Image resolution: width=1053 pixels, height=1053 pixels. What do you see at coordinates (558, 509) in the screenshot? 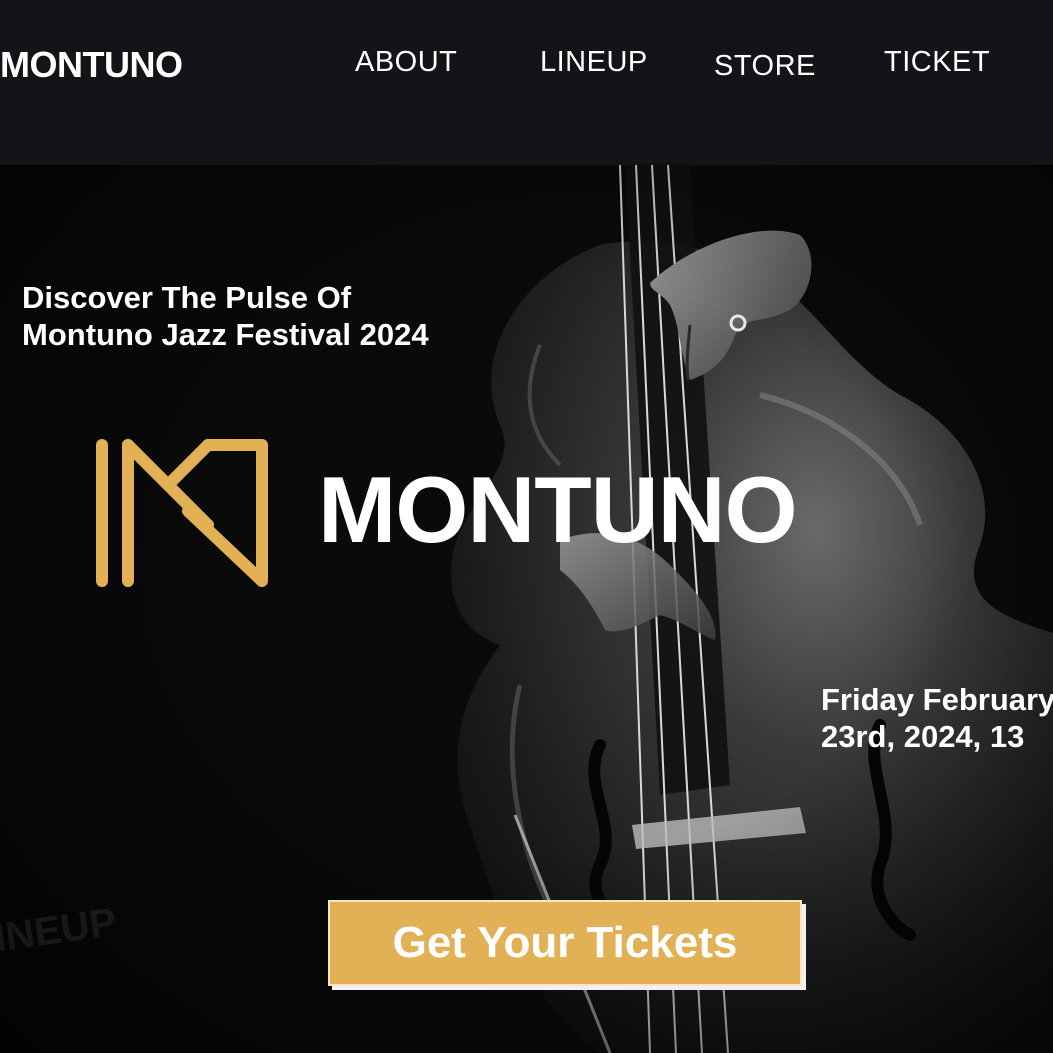
I see `festival-logo-wordmark: MONTUNO` at bounding box center [558, 509].